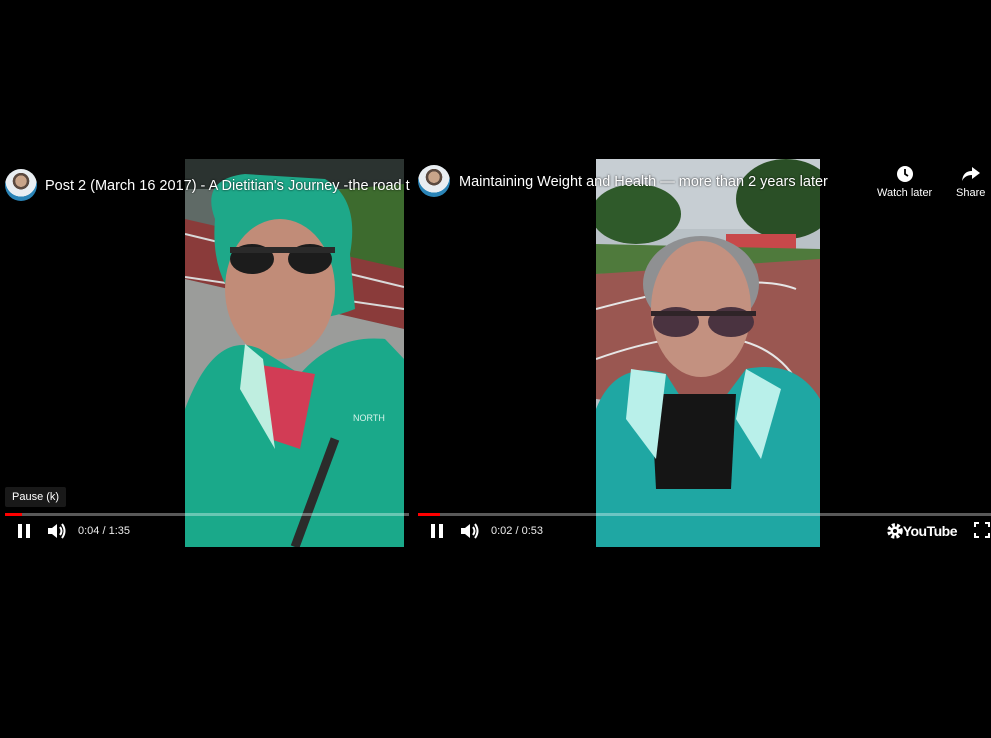 This screenshot has height=738, width=991. Describe the element at coordinates (205, 532) in the screenshot. I see `control-bar-left: 0:04 / 1:35` at that location.